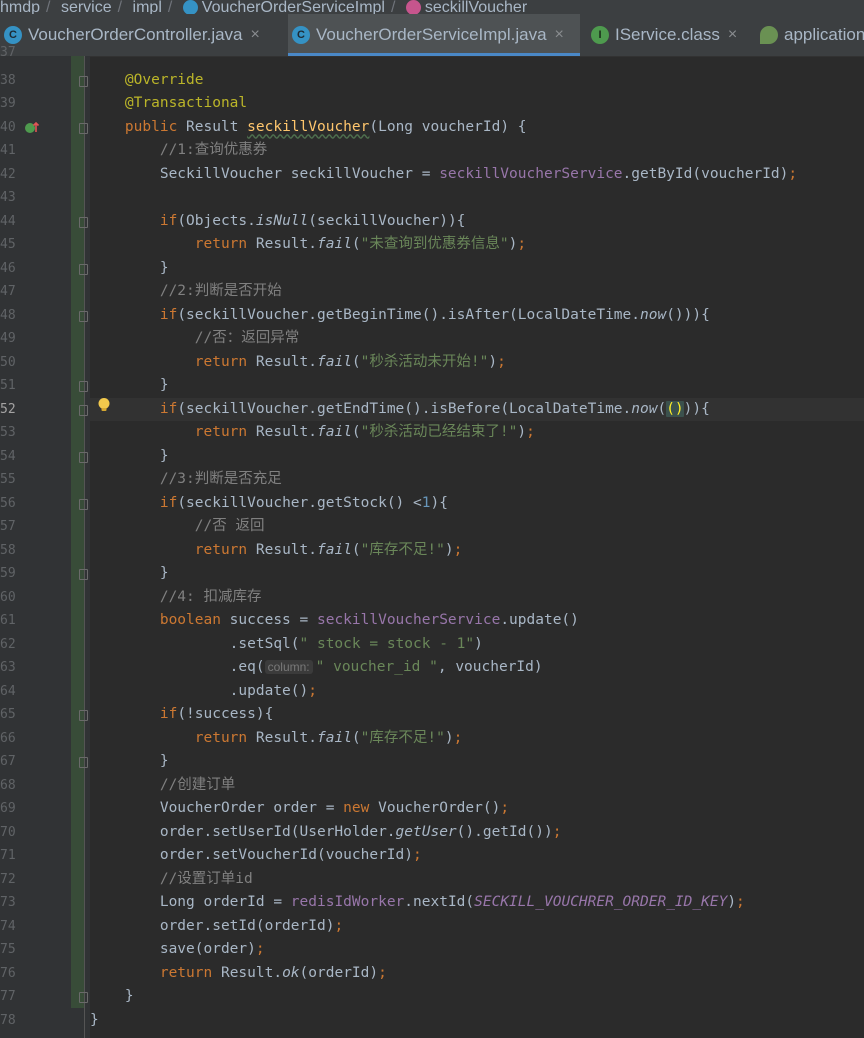 The width and height of the screenshot is (864, 1038). Describe the element at coordinates (432, 715) in the screenshot. I see `code-line: 65 if(!success){` at that location.